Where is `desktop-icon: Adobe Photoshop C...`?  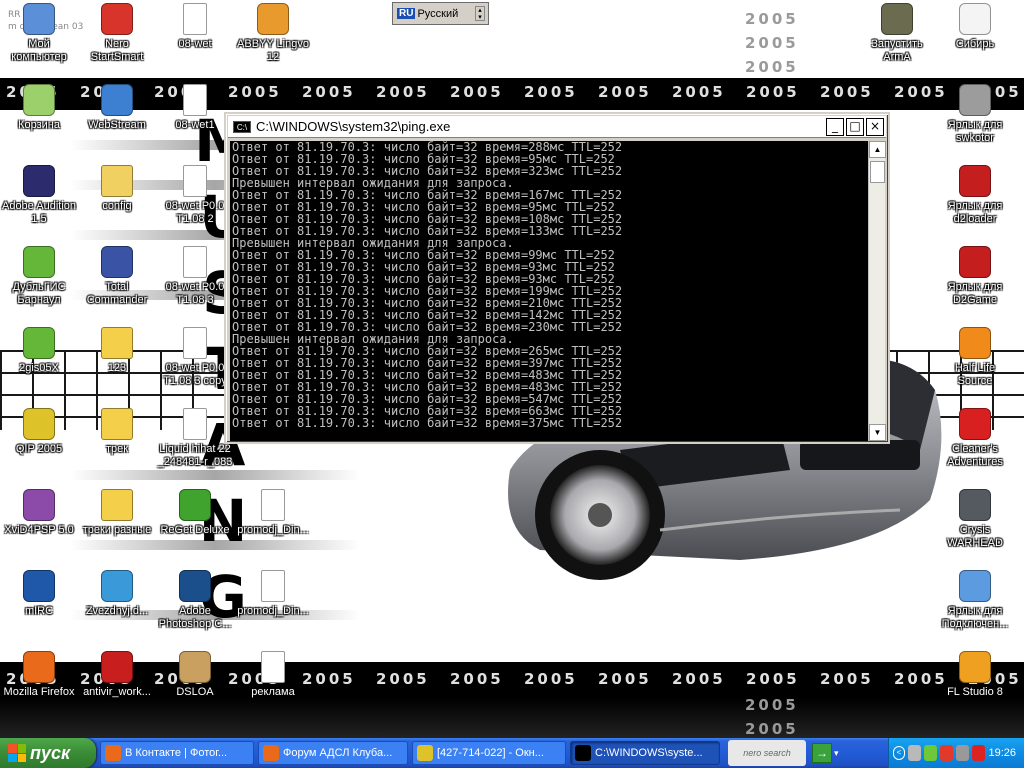
desktop-icon: Adobe Photoshop C... is located at coordinates (195, 600).